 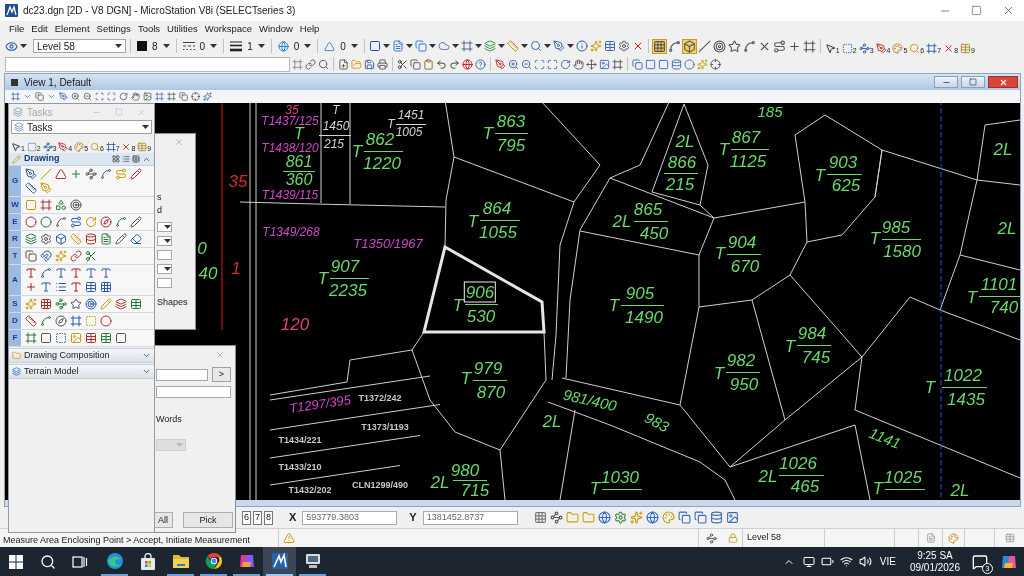 I want to click on notifications-icon, so click(x=980, y=561).